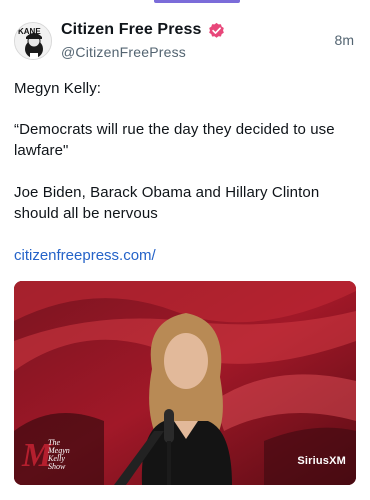  Describe the element at coordinates (58, 88) in the screenshot. I see `post-text-line-1: Megyn Kelly:` at that location.